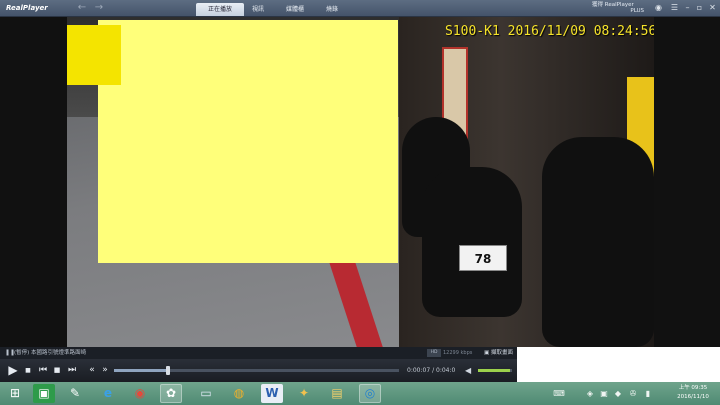  What do you see at coordinates (693, 397) in the screenshot?
I see `clock-date: 2016/11/10` at bounding box center [693, 397].